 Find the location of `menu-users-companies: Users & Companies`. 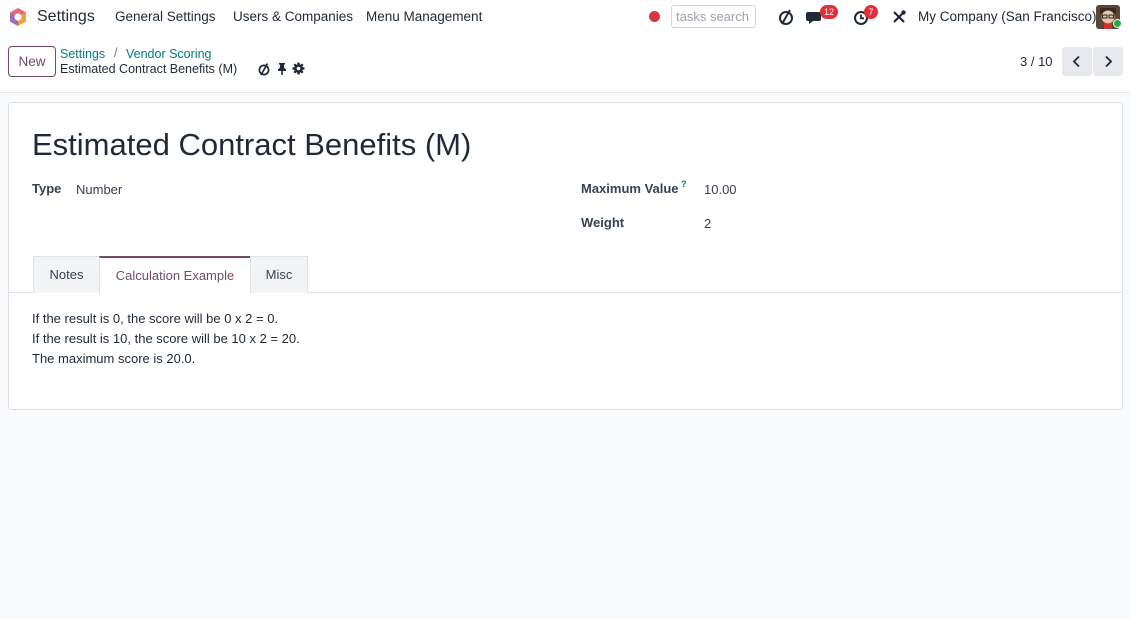

menu-users-companies: Users & Companies is located at coordinates (293, 16).